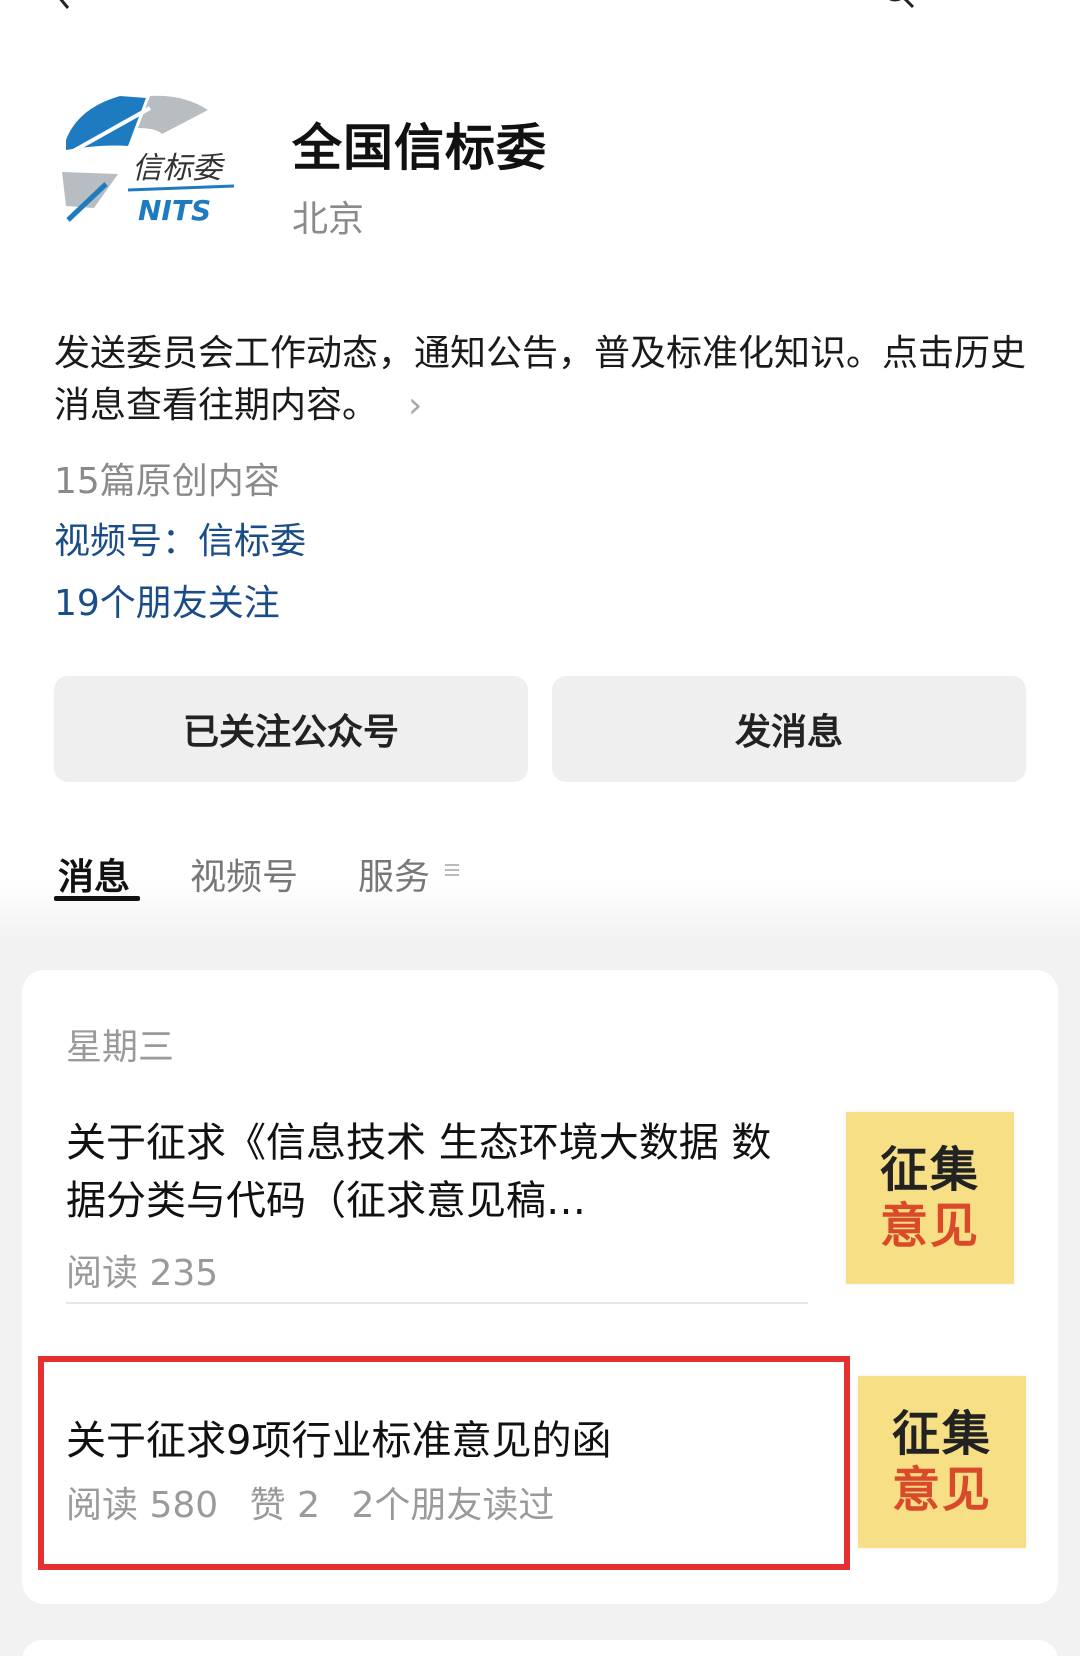 Image resolution: width=1080 pixels, height=1680 pixels. Describe the element at coordinates (167, 600) in the screenshot. I see `friends-following: 19个朋友关注` at that location.